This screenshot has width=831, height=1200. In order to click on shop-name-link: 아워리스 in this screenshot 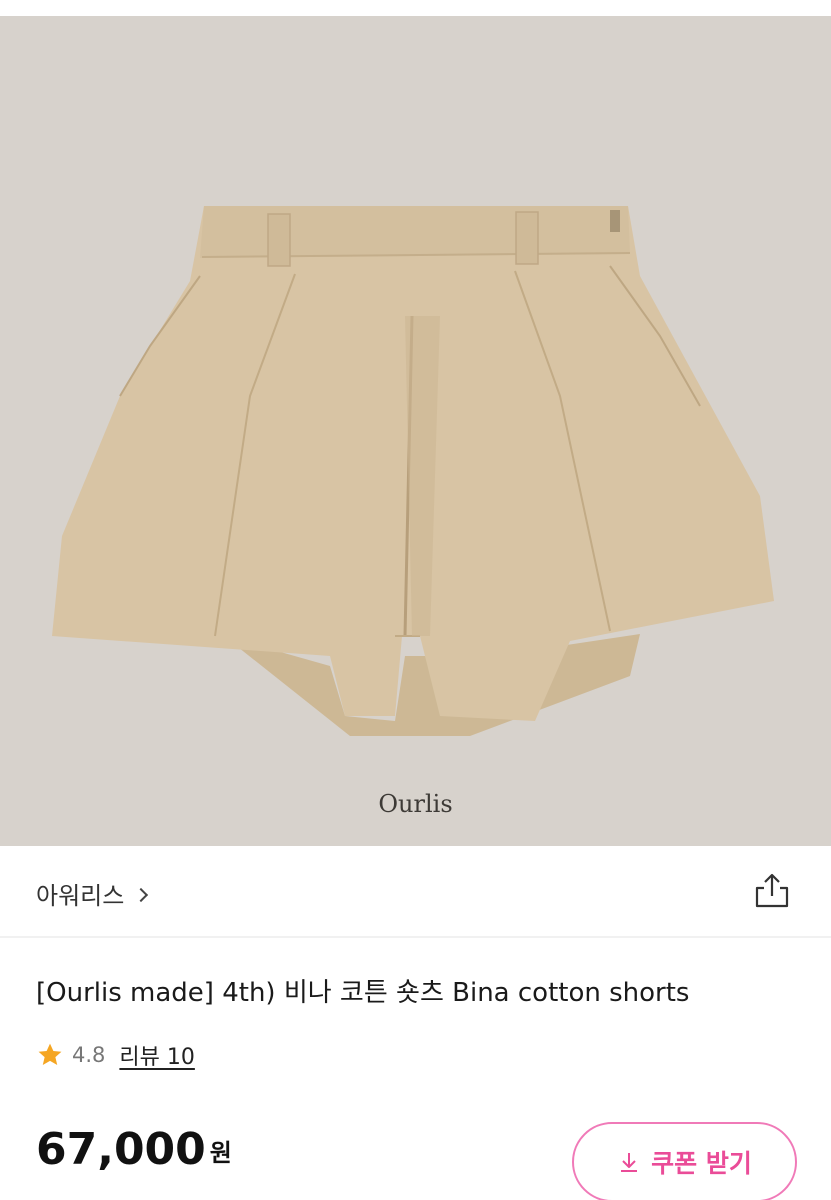, I will do `click(92, 893)`.